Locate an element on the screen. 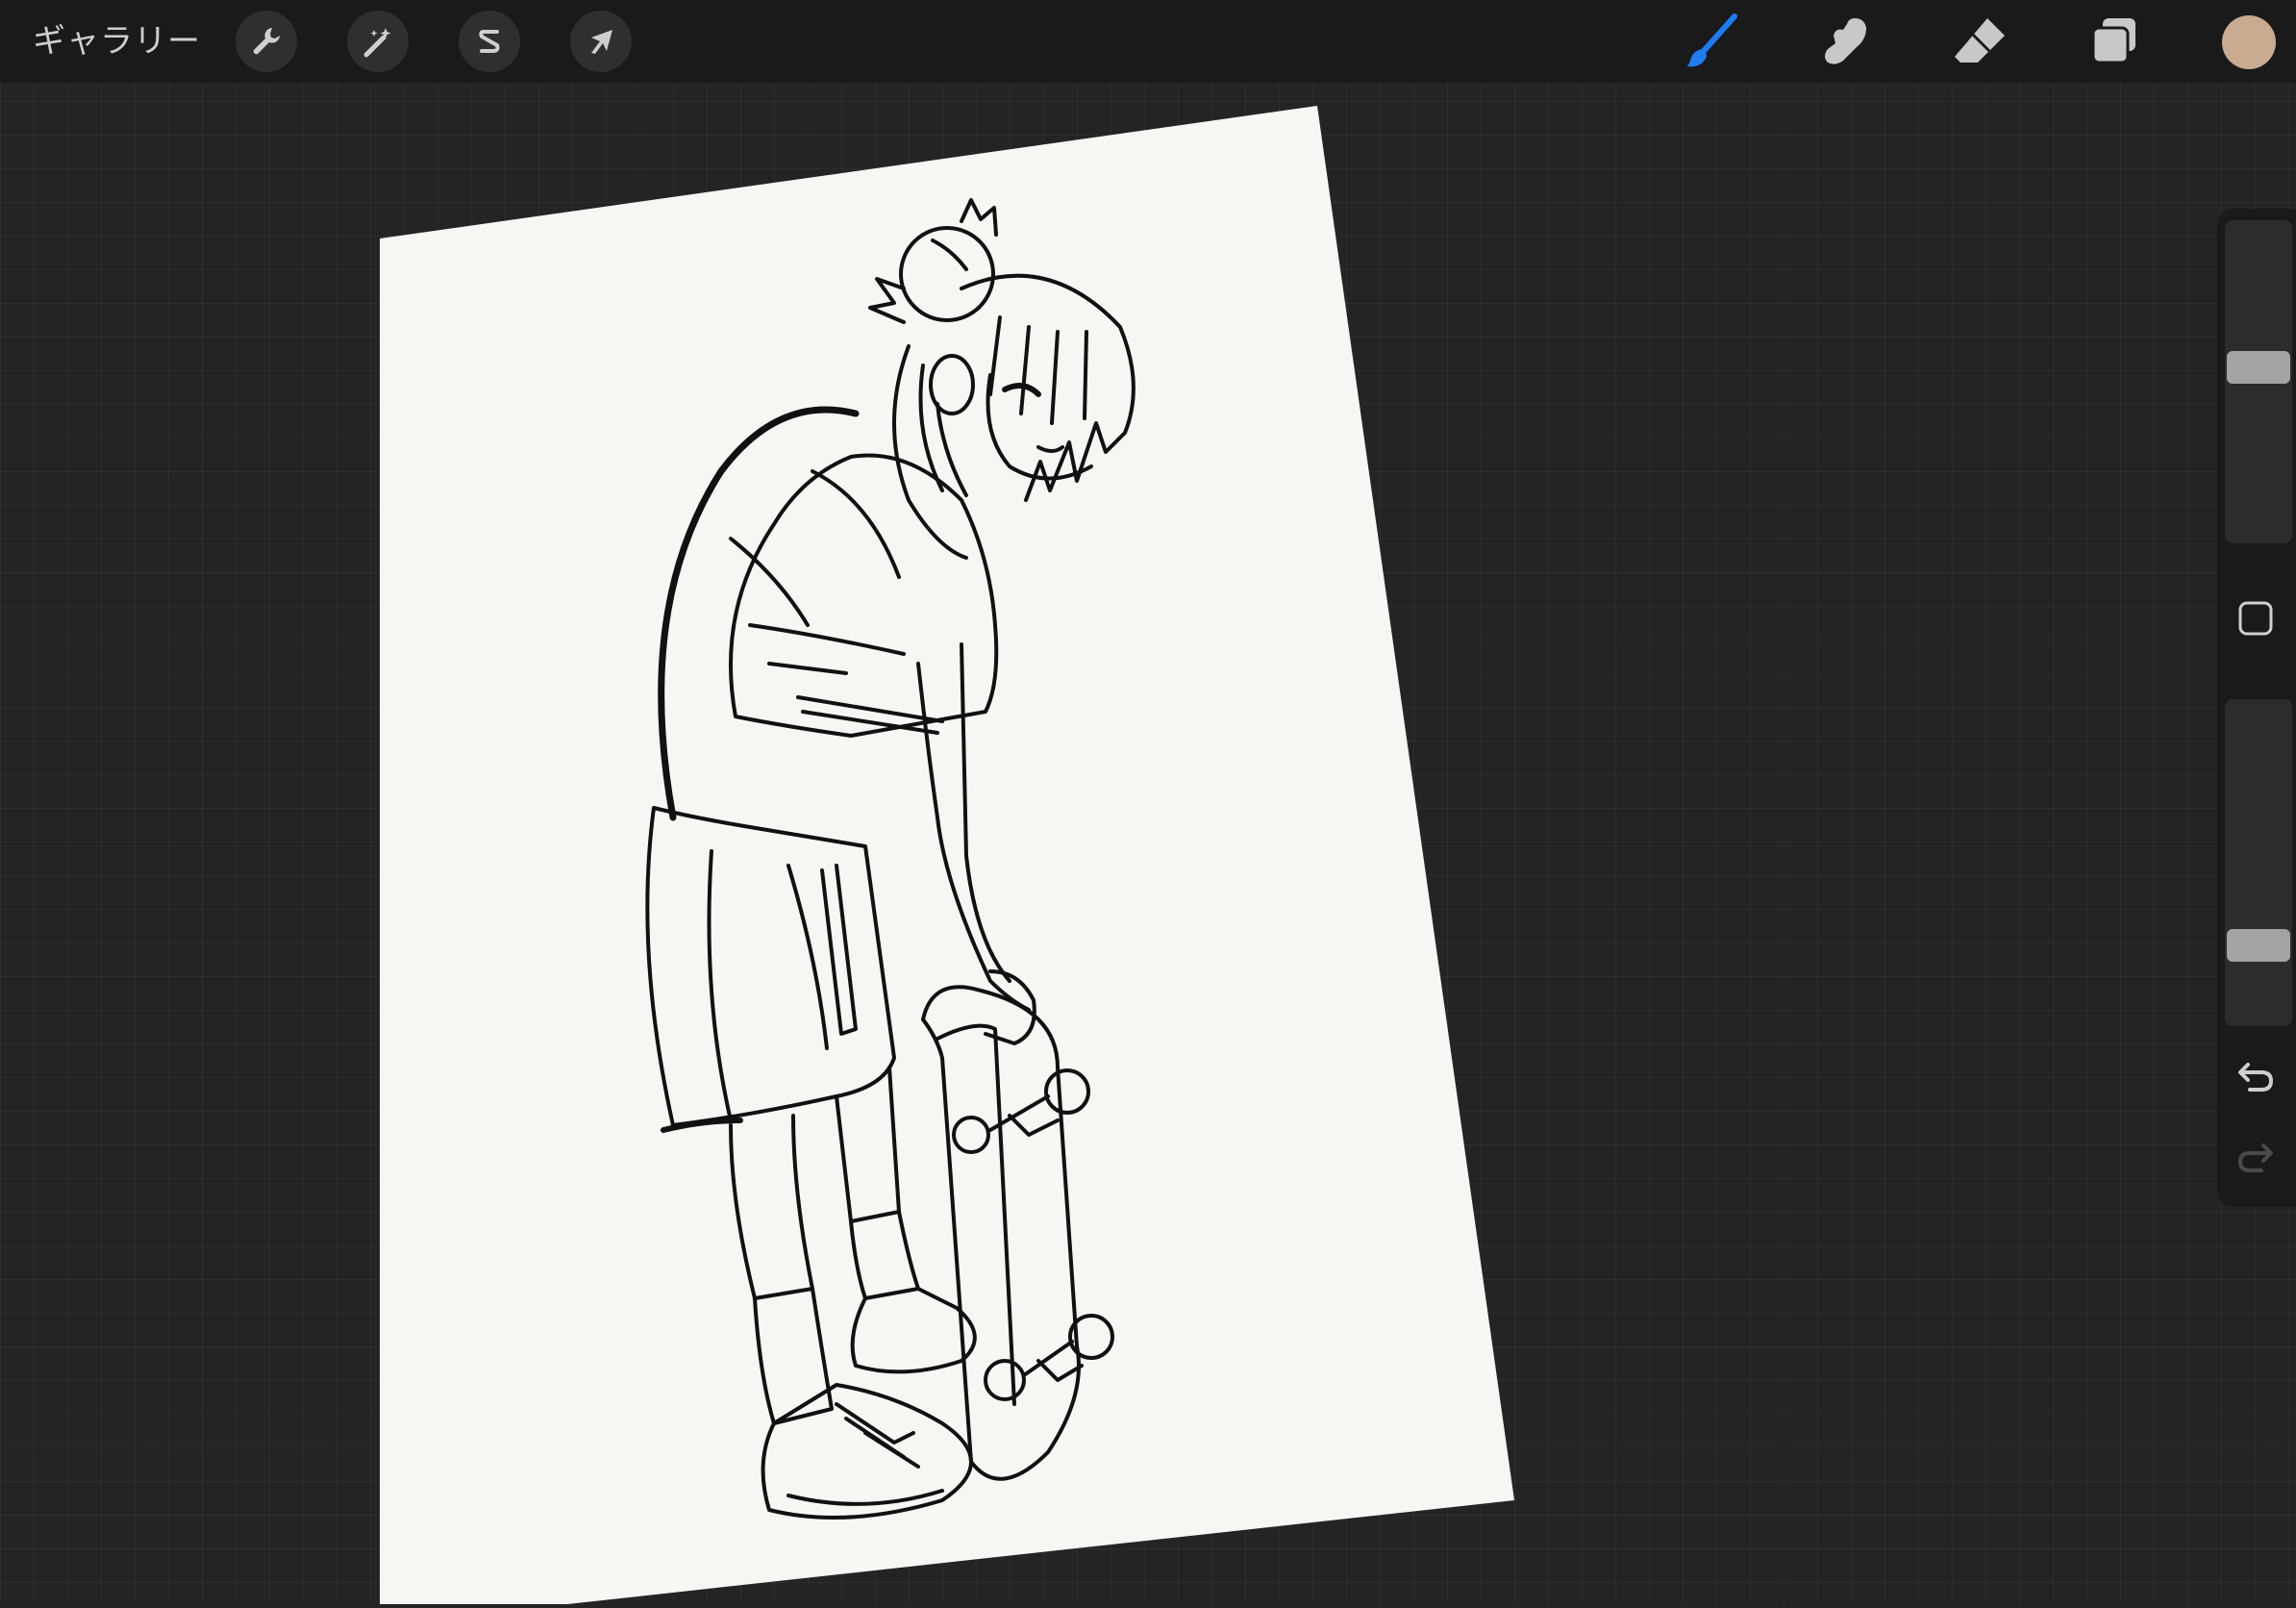 This screenshot has width=2296, height=1608. brush-tool is located at coordinates (1711, 41).